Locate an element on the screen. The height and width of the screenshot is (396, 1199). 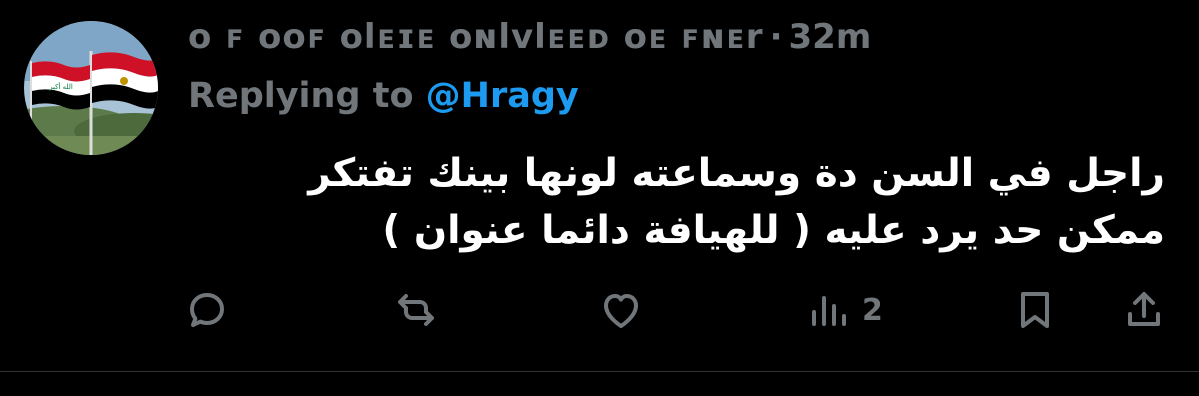
replying-prefix: Replying to is located at coordinates (301, 96).